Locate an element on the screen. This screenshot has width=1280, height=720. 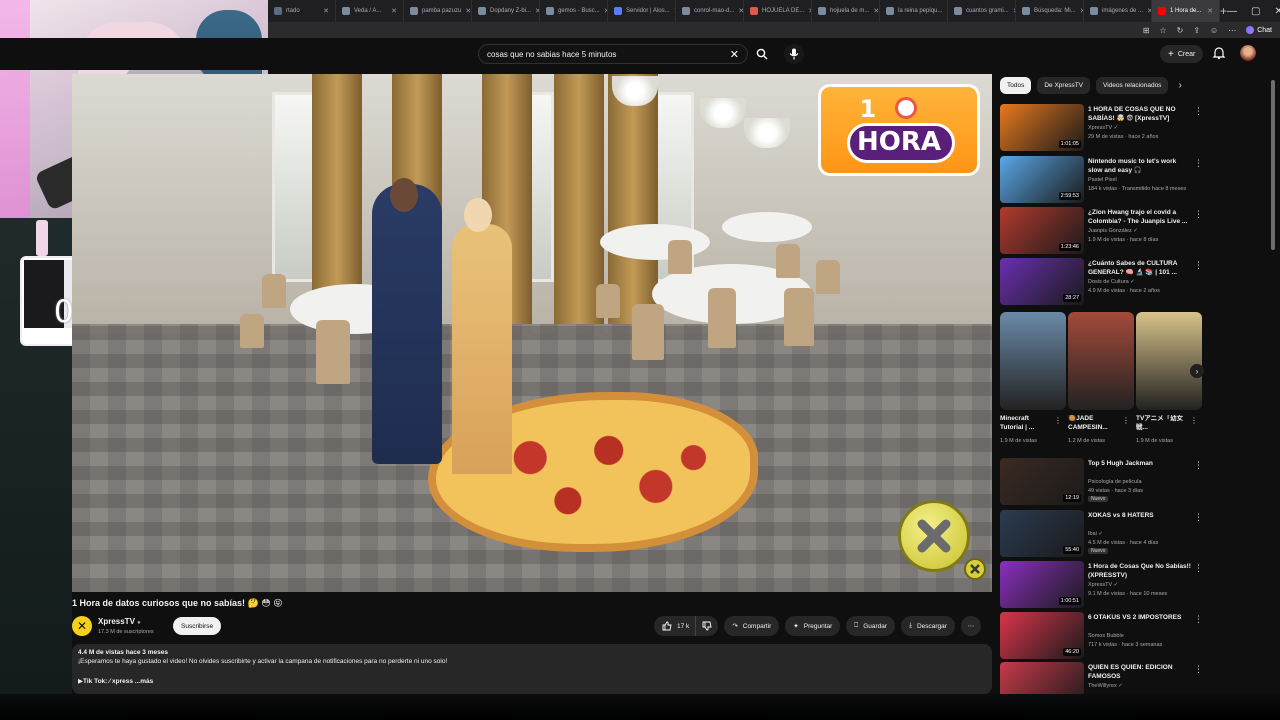
chat-button: Chat is located at coordinates (1259, 30).